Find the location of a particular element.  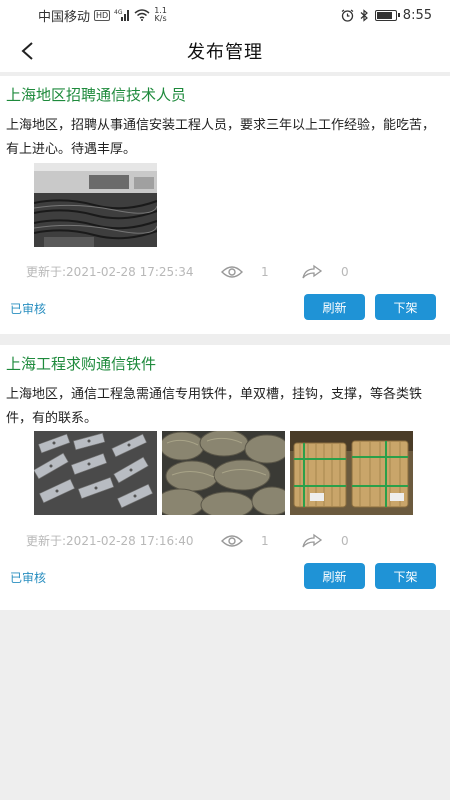

post-image-cable-reels is located at coordinates (351, 473).